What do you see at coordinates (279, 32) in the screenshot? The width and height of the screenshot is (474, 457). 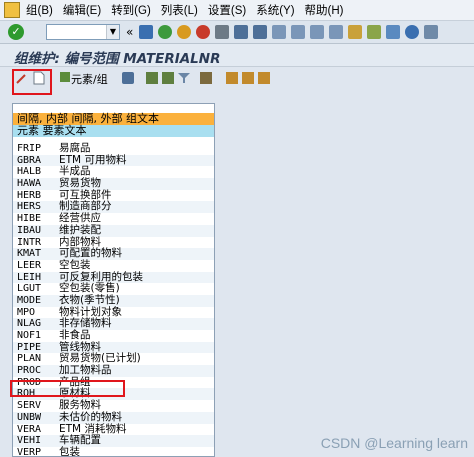 I see `first-page-icon` at bounding box center [279, 32].